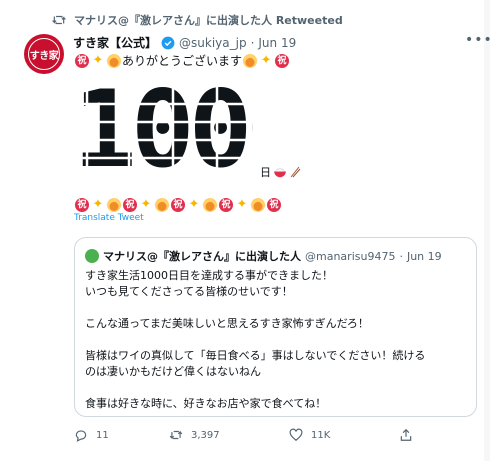  Describe the element at coordinates (163, 129) in the screenshot. I see `big-number-text: 1000` at that location.